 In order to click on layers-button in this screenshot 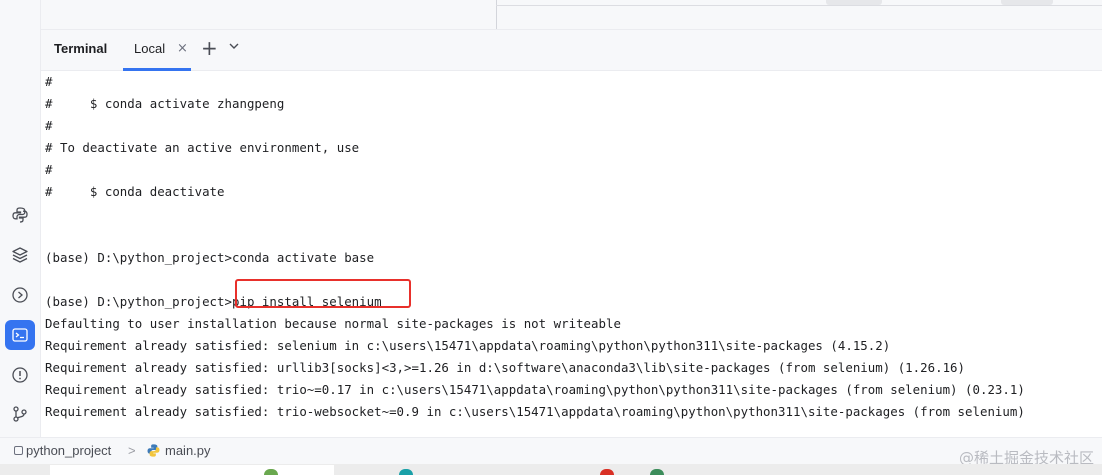, I will do `click(20, 255)`.